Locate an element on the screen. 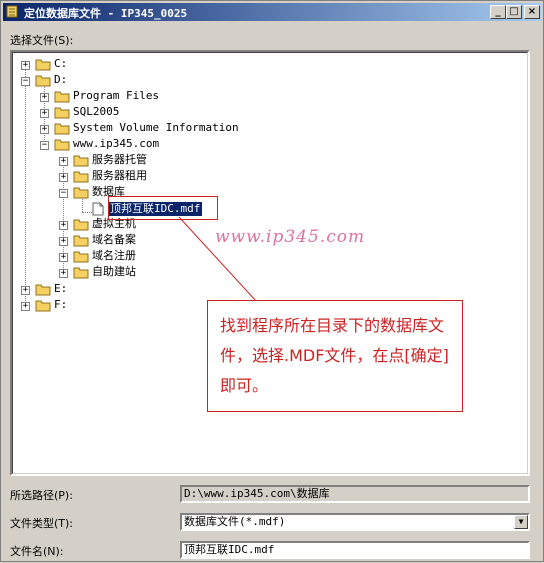 The height and width of the screenshot is (563, 544). tree-node-program-files: + Program Files is located at coordinates (143, 97).